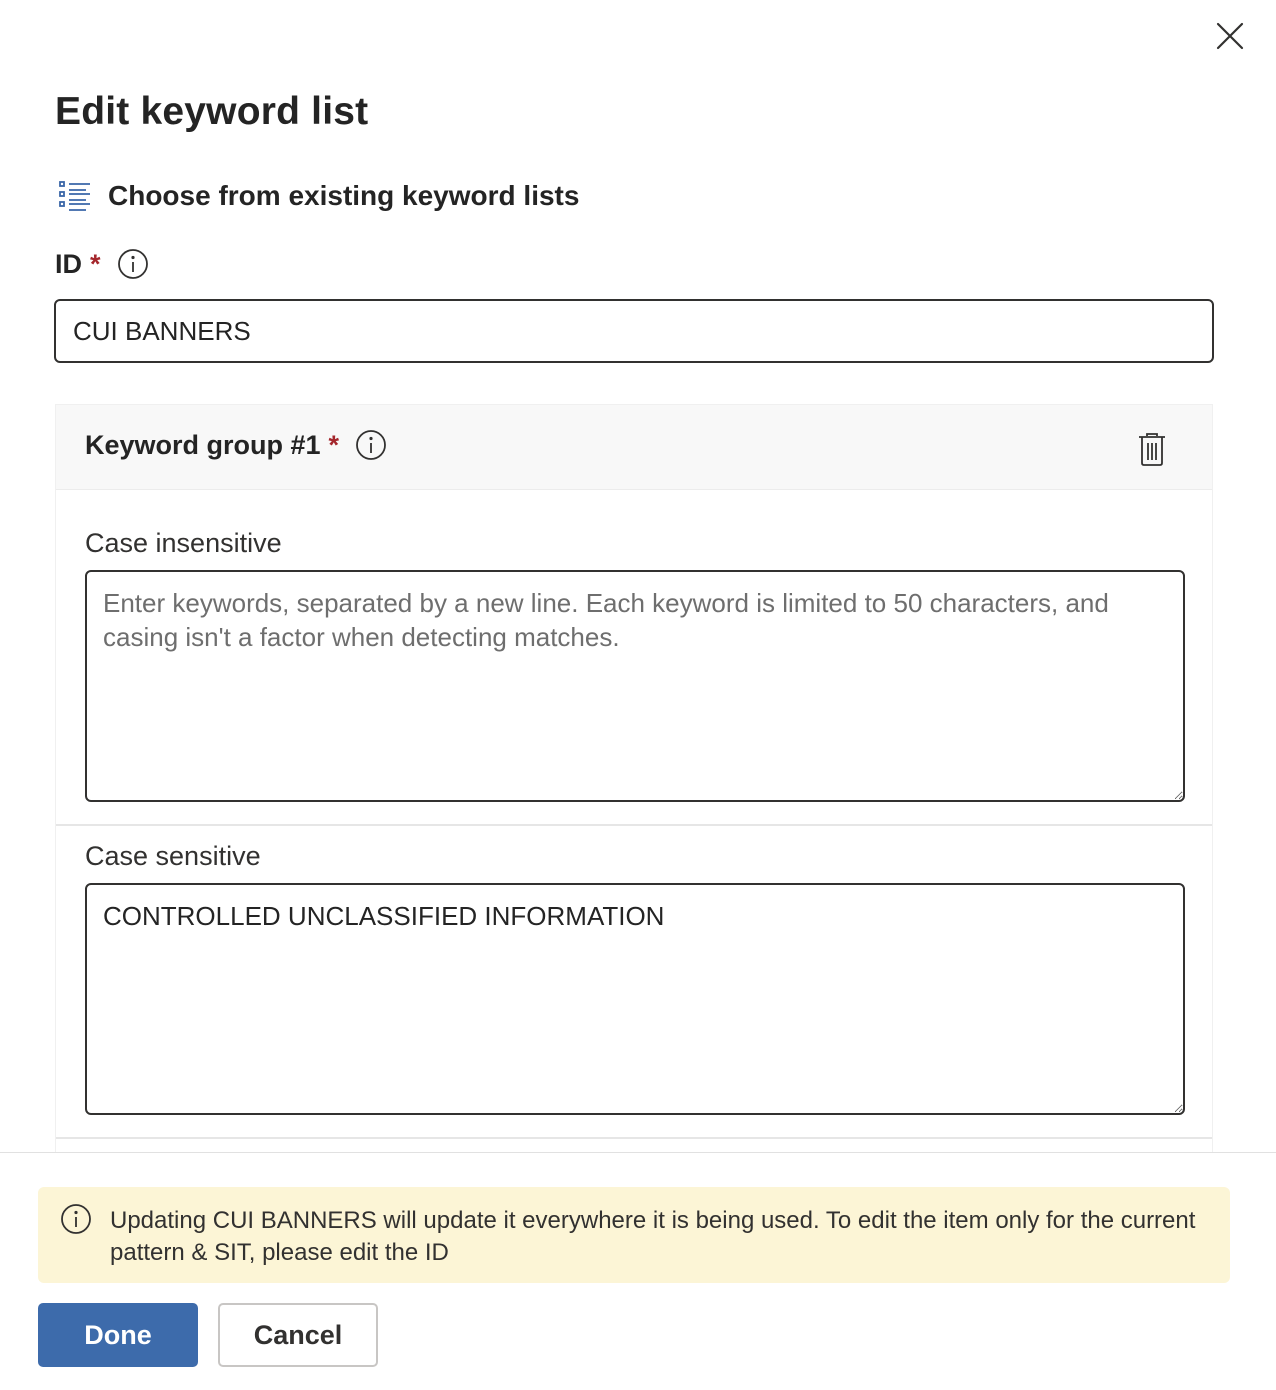 This screenshot has height=1390, width=1276. I want to click on done-button: Done, so click(118, 1335).